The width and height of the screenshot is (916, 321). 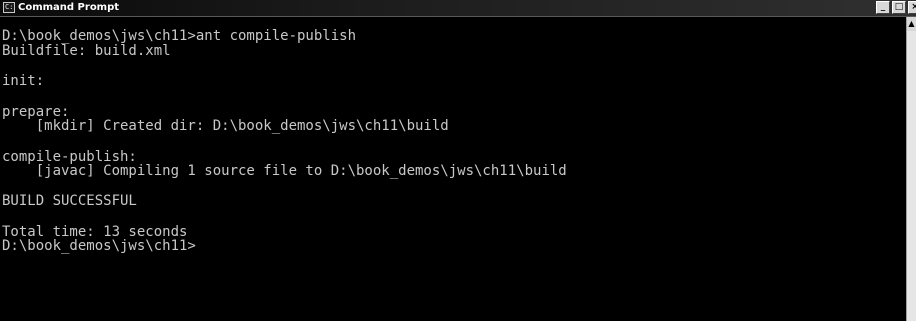 What do you see at coordinates (69, 7) in the screenshot?
I see `window-title: Command Prompt` at bounding box center [69, 7].